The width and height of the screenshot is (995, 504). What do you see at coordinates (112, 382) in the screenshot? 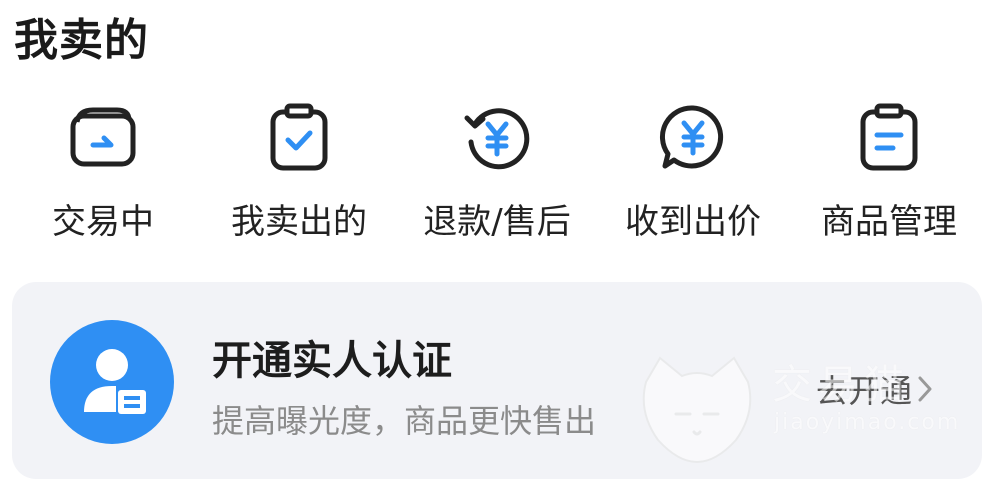
I see `id-card-person-icon` at bounding box center [112, 382].